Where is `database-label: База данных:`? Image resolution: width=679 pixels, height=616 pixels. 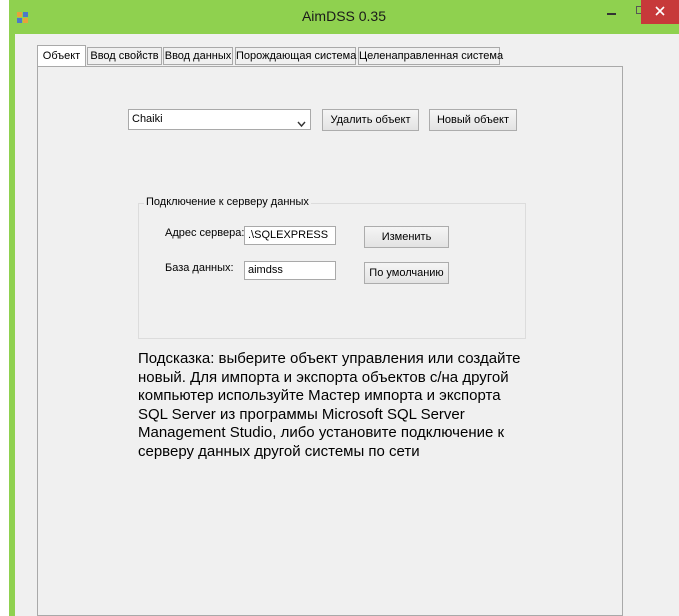
database-label: База данных: is located at coordinates (199, 268).